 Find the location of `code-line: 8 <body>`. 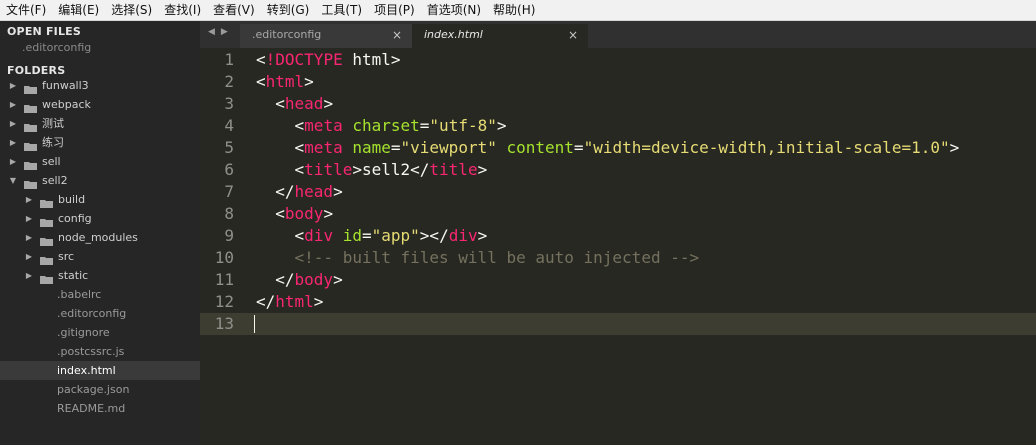

code-line: 8 <body> is located at coordinates (618, 214).